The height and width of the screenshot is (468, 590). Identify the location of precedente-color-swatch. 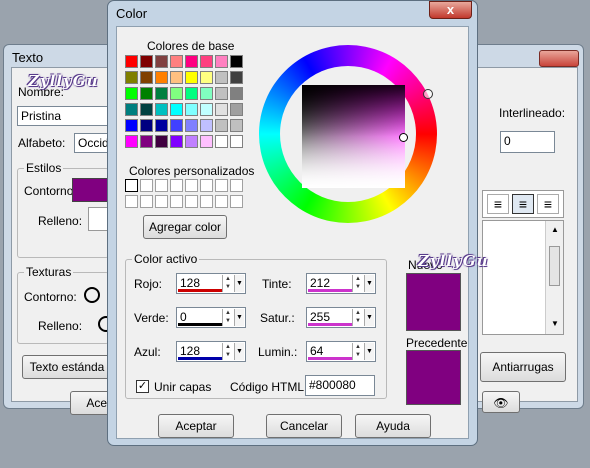
(433, 377).